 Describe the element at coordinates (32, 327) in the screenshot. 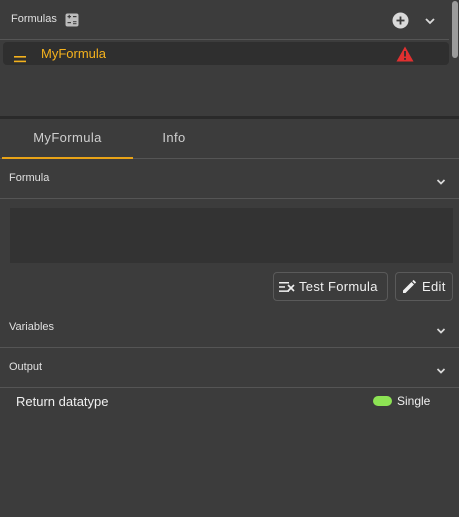

I see `variables-section-label: Variables` at that location.